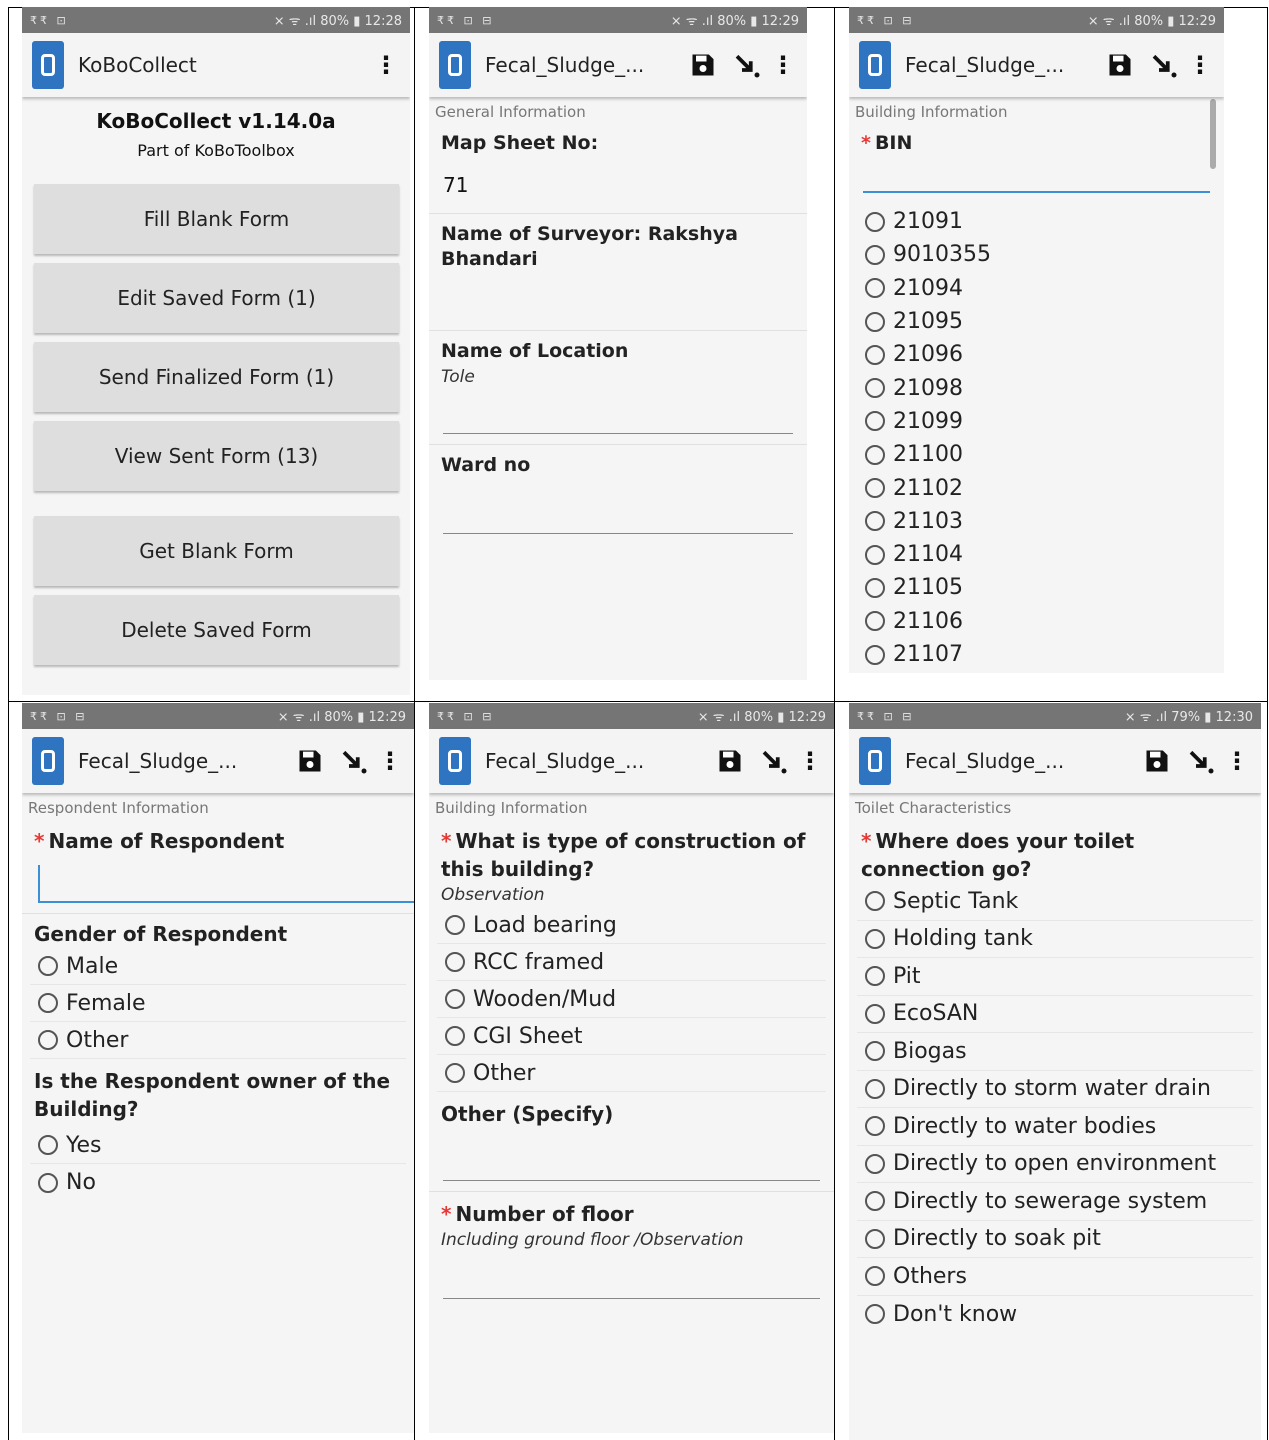 The width and height of the screenshot is (1269, 1440). I want to click on option-label: 21102, so click(928, 488).